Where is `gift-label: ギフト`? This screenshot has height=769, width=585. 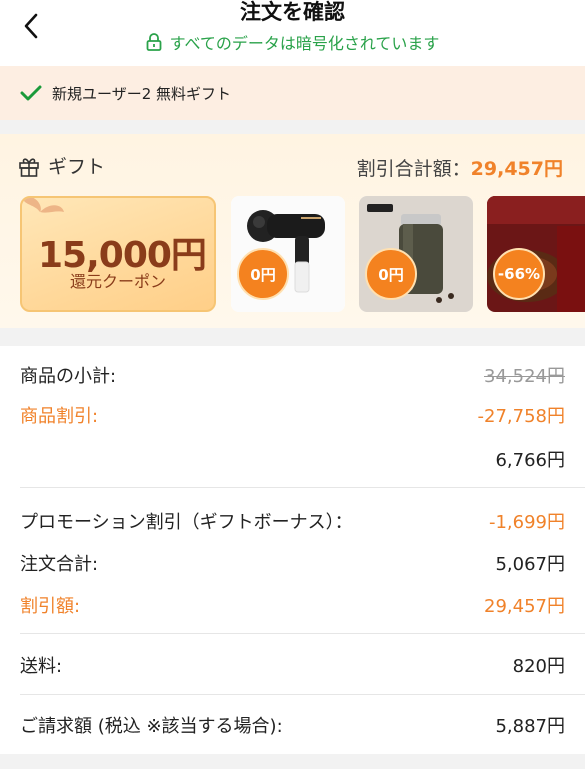 gift-label: ギフト is located at coordinates (77, 167).